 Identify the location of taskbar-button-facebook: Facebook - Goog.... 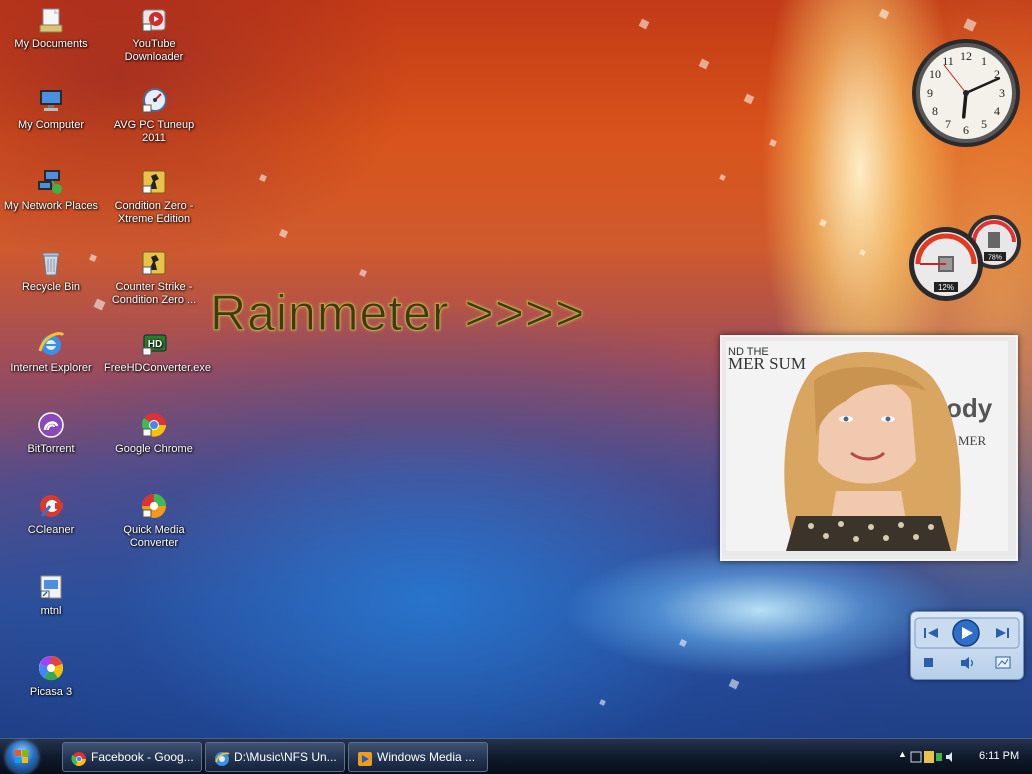
(132, 757).